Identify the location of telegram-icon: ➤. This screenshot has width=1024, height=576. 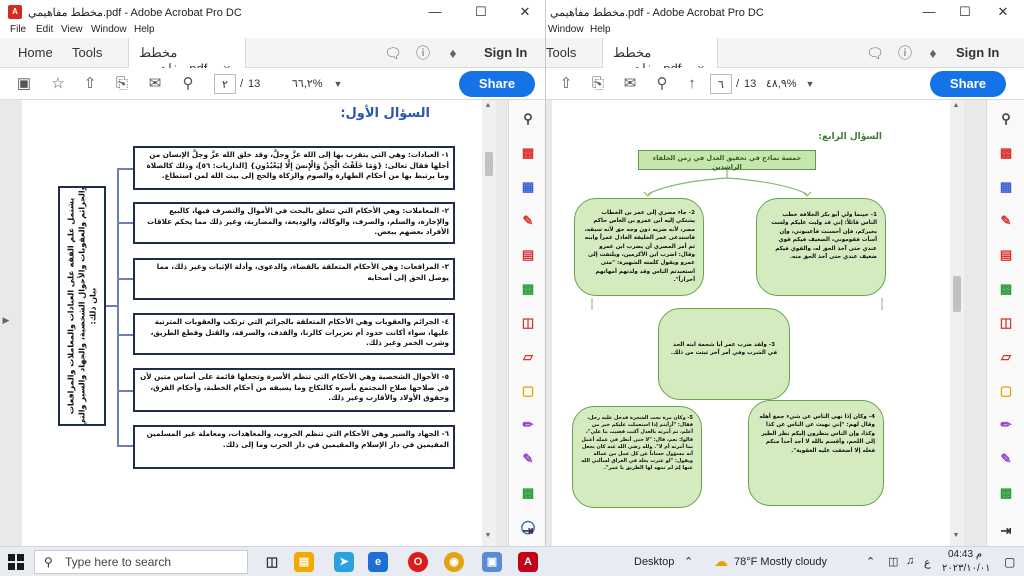
(344, 562).